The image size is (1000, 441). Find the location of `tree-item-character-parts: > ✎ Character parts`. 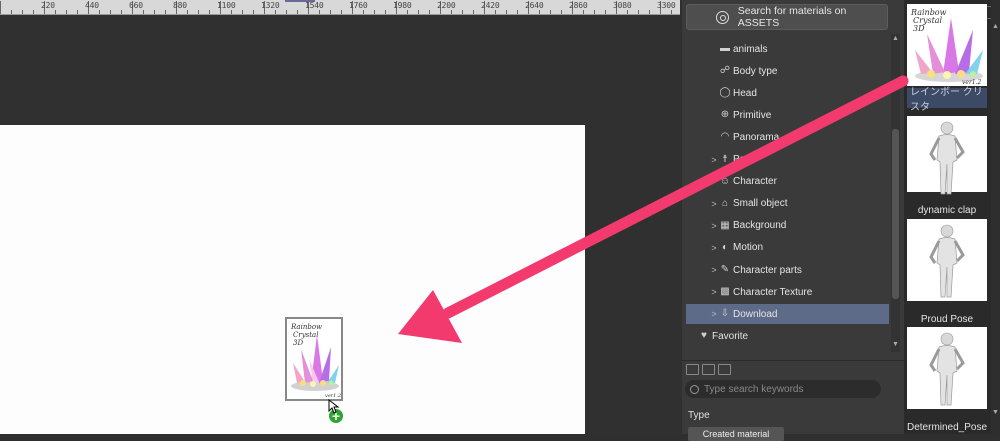

tree-item-character-parts: > ✎ Character parts is located at coordinates (786, 270).